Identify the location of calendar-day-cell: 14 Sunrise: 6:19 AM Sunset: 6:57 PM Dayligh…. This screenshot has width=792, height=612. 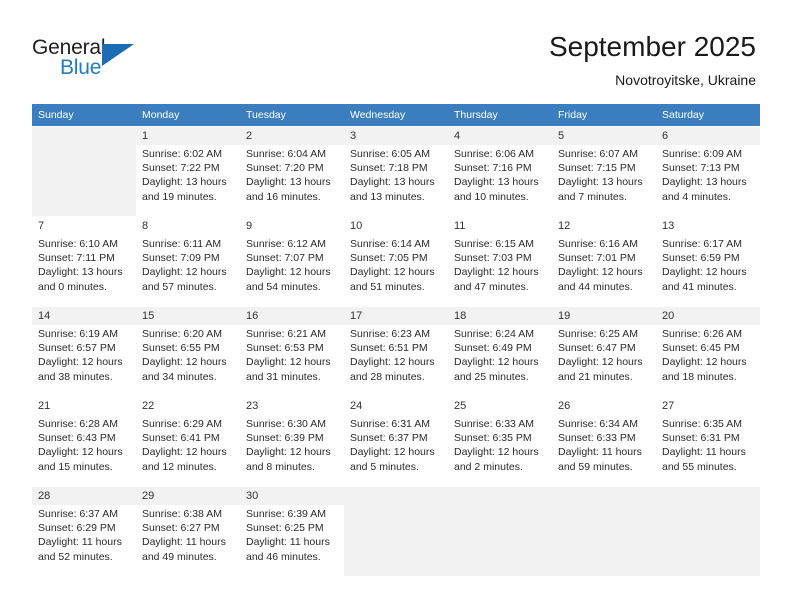
(84, 351).